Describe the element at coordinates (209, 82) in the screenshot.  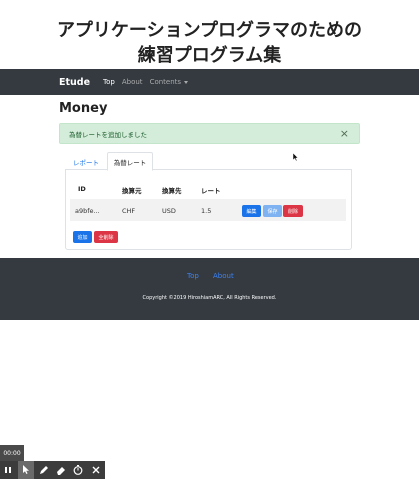
I see `navbar: Etude Top About Contents` at that location.